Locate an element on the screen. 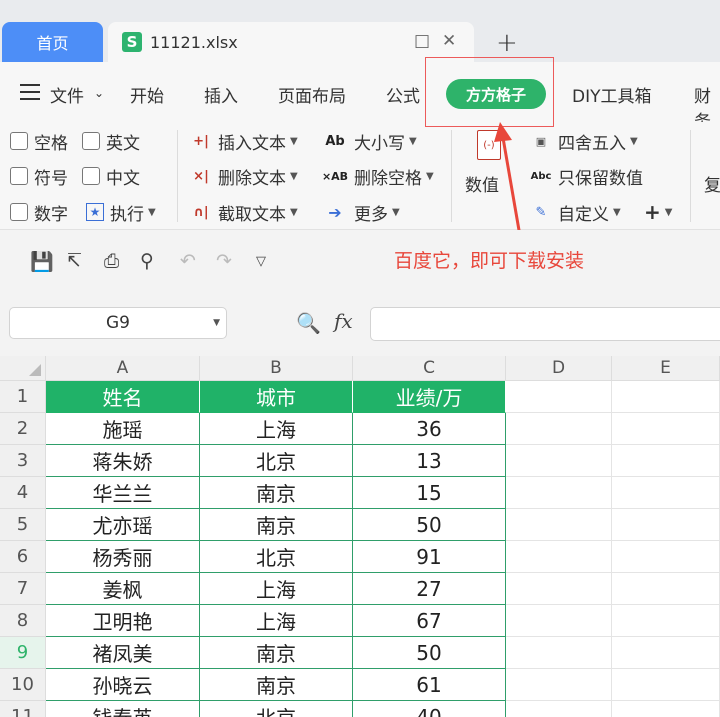 Image resolution: width=720 pixels, height=717 pixels. checkbox-number: 数字 is located at coordinates (39, 212).